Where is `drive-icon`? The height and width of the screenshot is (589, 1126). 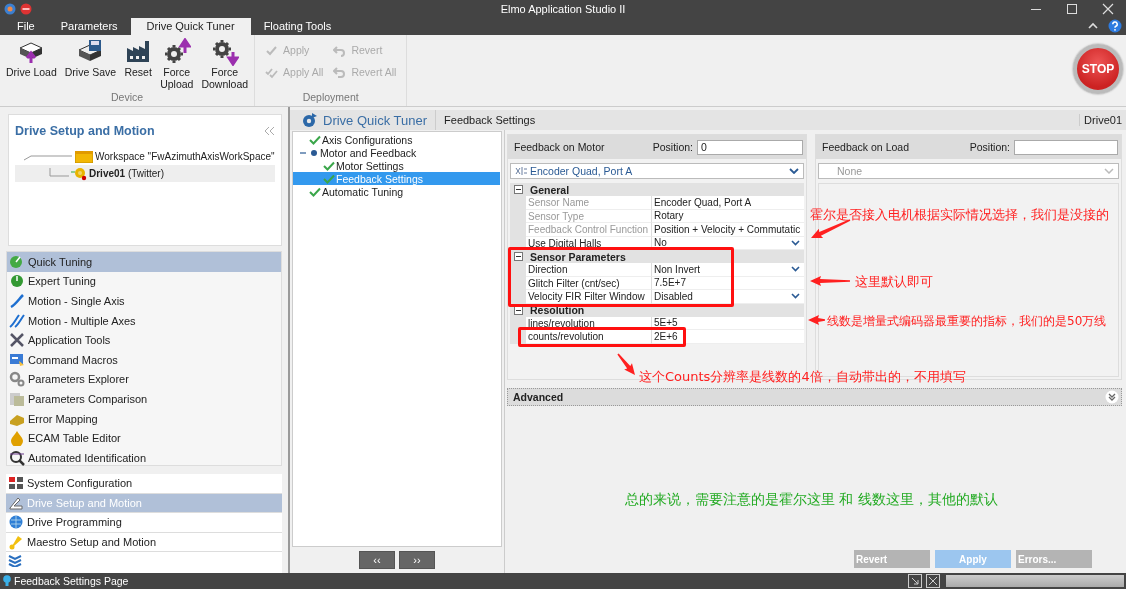
drive-icon is located at coordinates (79, 173).